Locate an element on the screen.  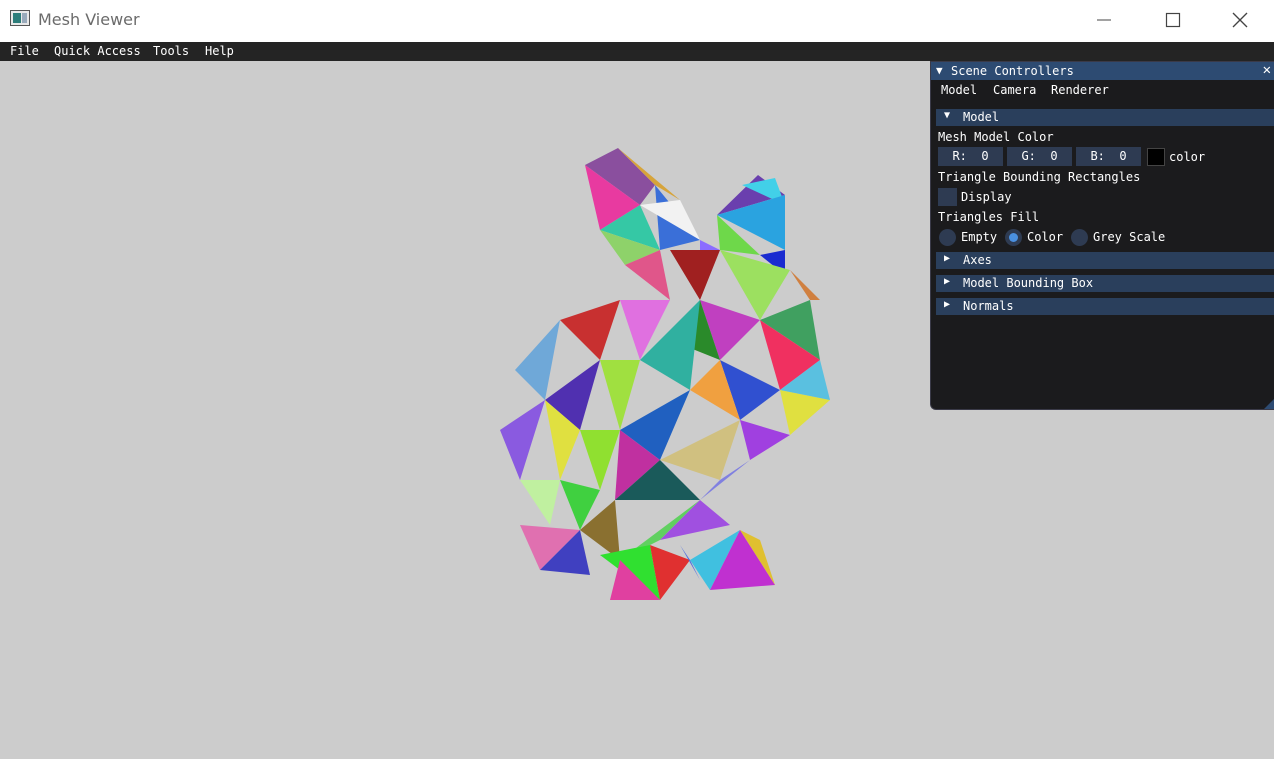
display-label: Display is located at coordinates (986, 197).